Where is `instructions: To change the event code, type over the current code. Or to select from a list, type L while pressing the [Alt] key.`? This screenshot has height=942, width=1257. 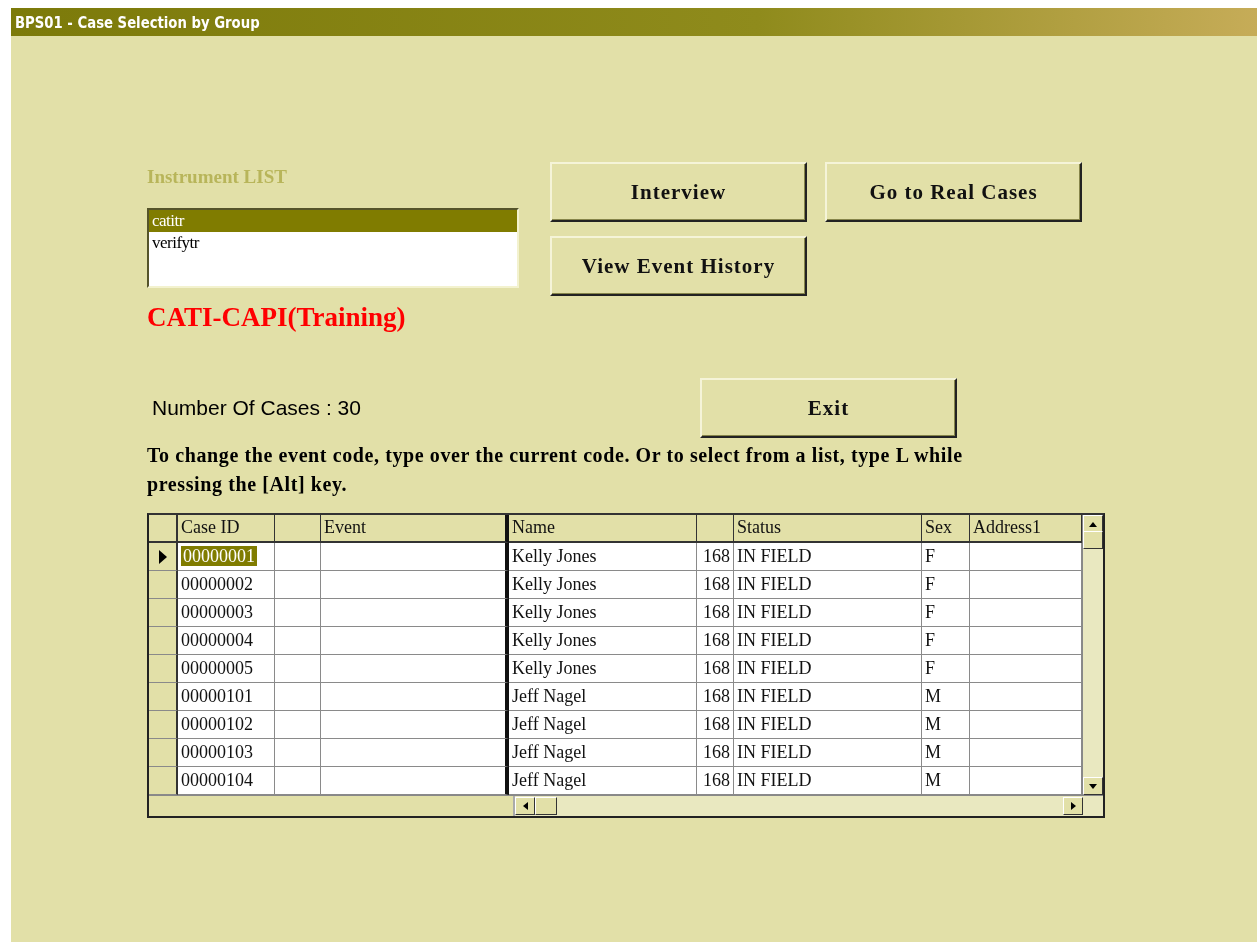 instructions: To change the event code, type over the current code. Or to select from a list, type L while pressing the [Alt] key. is located at coordinates (555, 470).